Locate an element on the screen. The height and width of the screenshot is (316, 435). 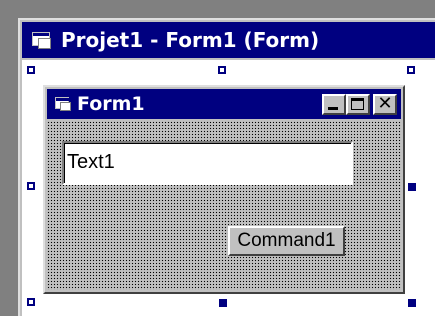
close-icon: ✕ is located at coordinates (385, 103).